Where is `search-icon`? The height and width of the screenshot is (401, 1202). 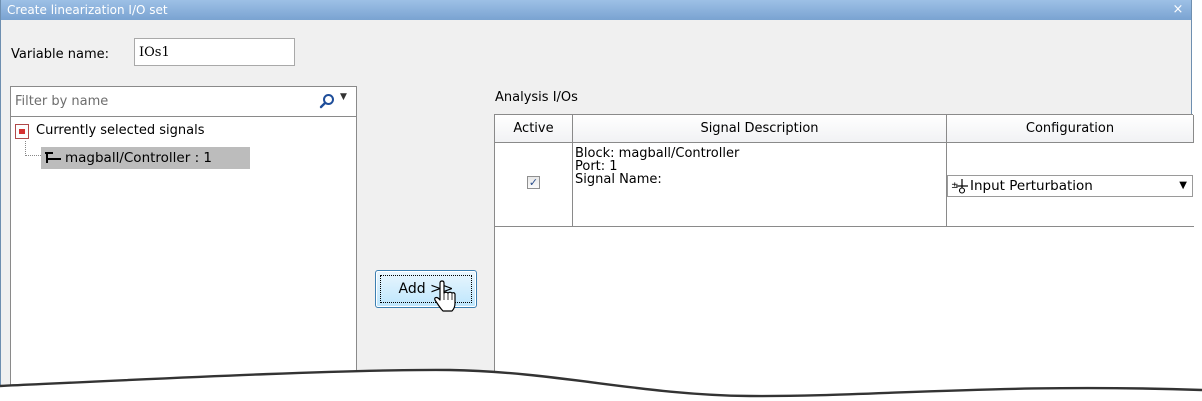
search-icon is located at coordinates (327, 101).